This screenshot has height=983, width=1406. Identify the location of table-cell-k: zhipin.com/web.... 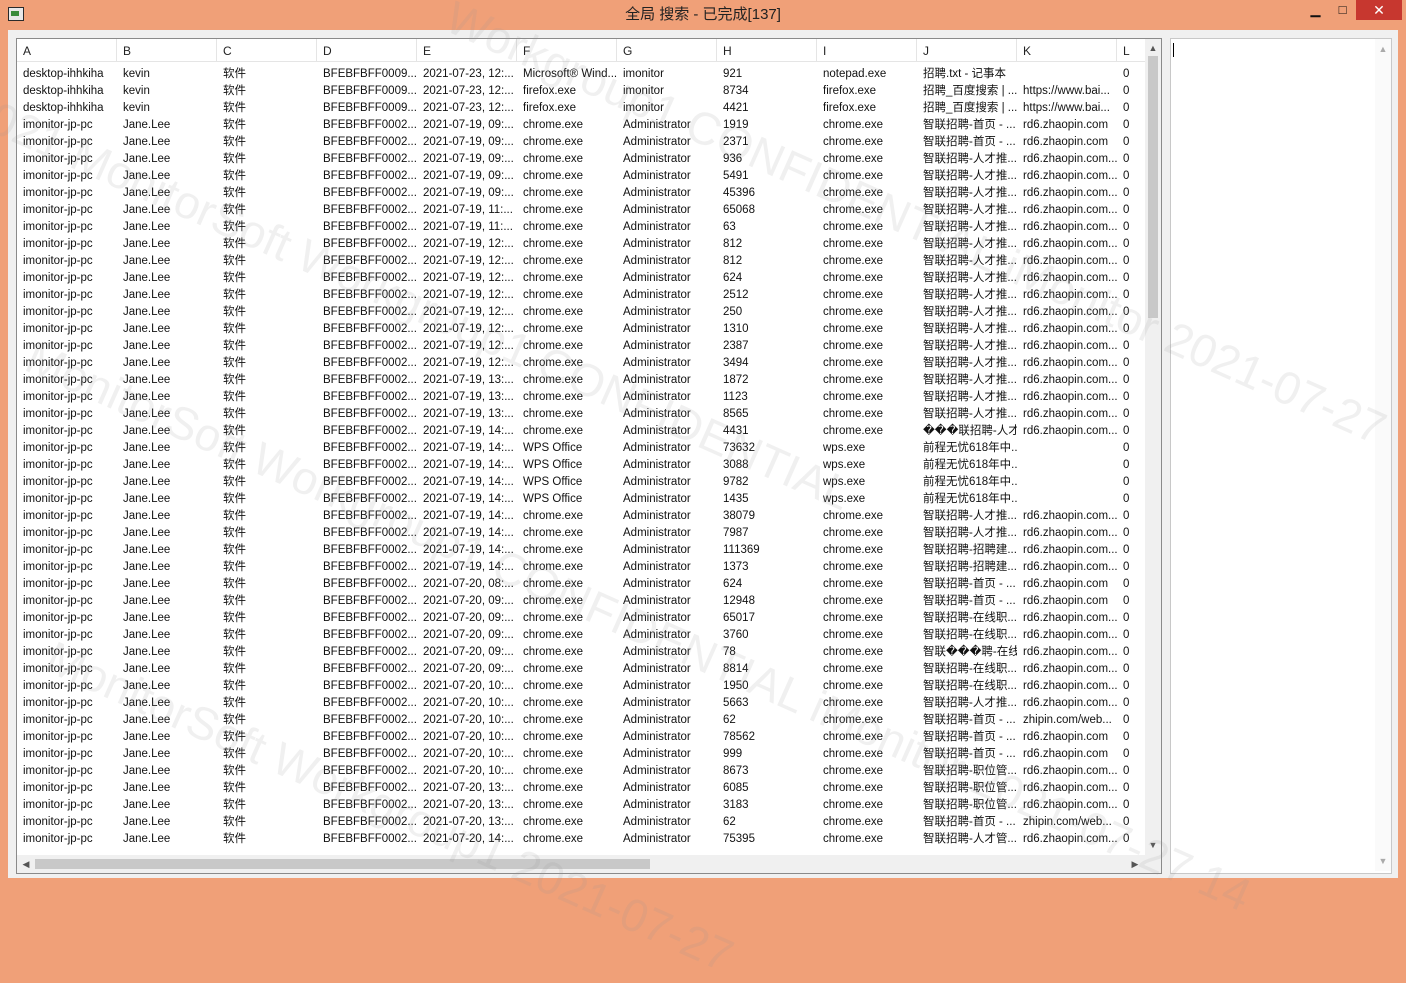
(1067, 822).